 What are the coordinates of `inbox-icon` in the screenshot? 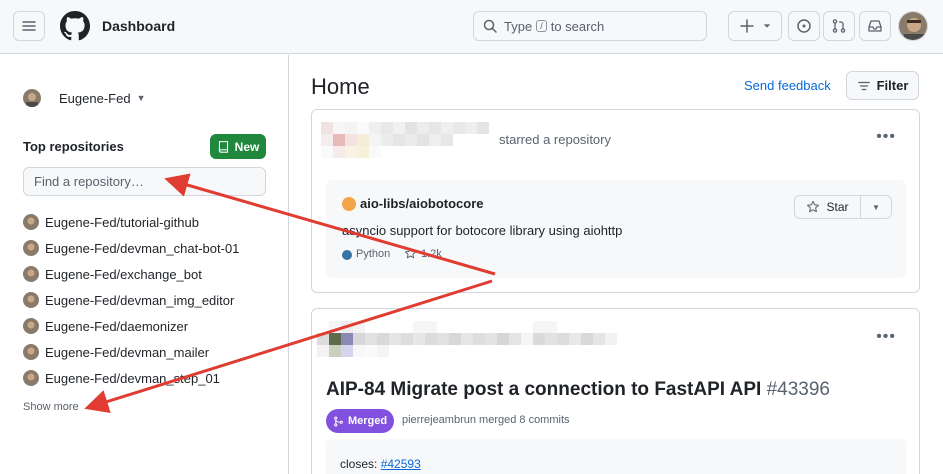 It's located at (875, 26).